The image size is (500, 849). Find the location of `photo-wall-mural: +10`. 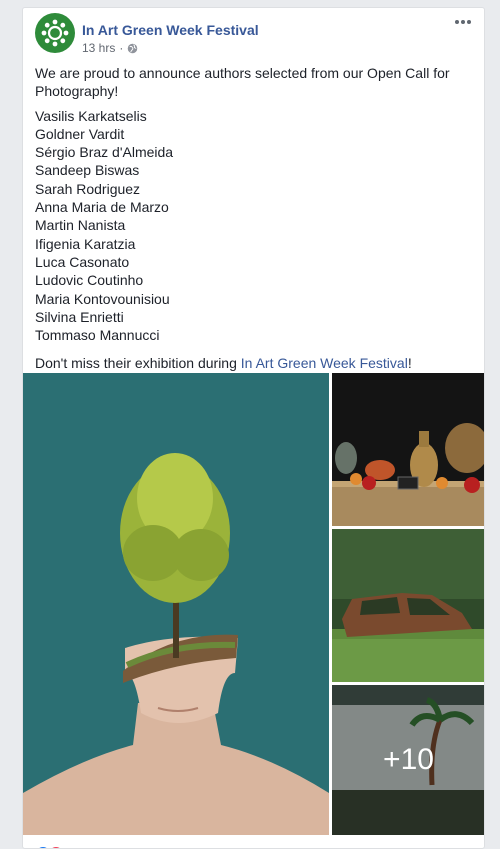

photo-wall-mural: +10 is located at coordinates (408, 760).